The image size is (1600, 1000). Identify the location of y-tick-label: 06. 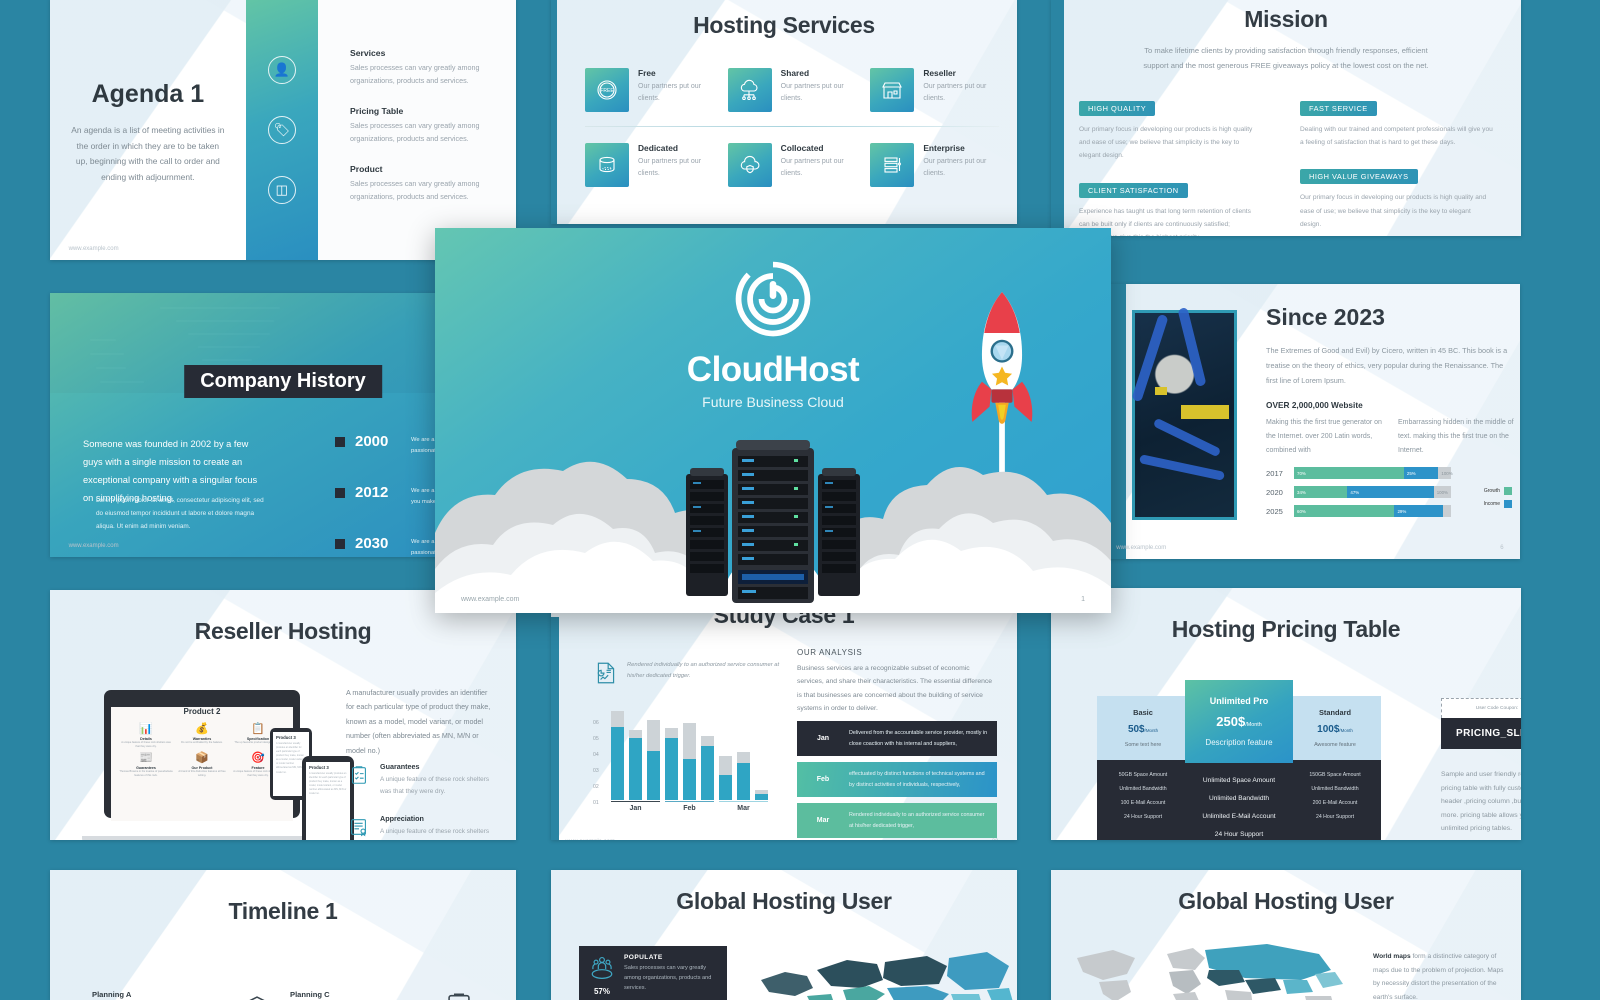
(596, 723).